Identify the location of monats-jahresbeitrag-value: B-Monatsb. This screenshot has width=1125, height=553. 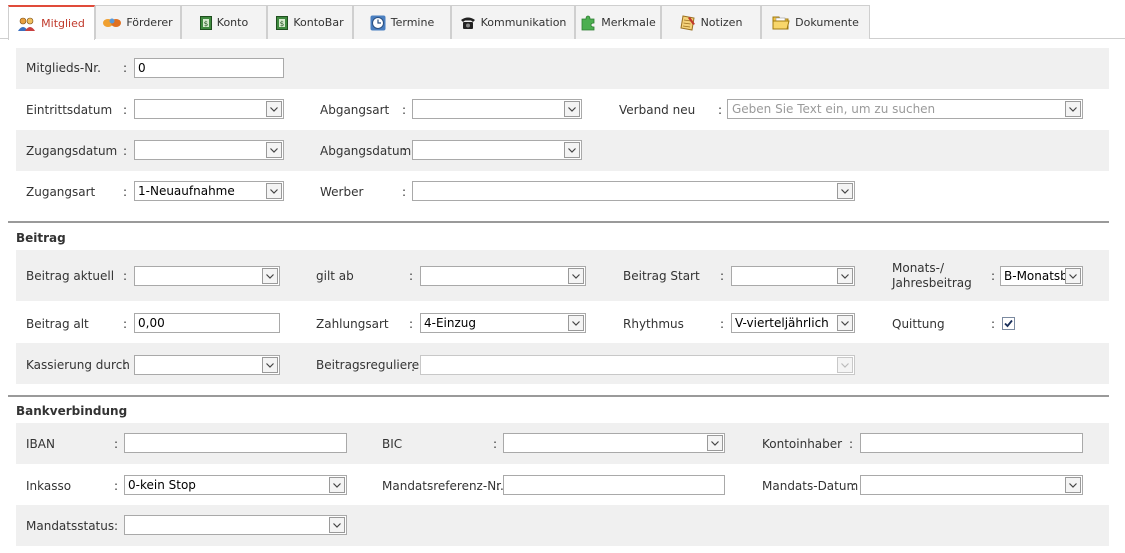
(1036, 276).